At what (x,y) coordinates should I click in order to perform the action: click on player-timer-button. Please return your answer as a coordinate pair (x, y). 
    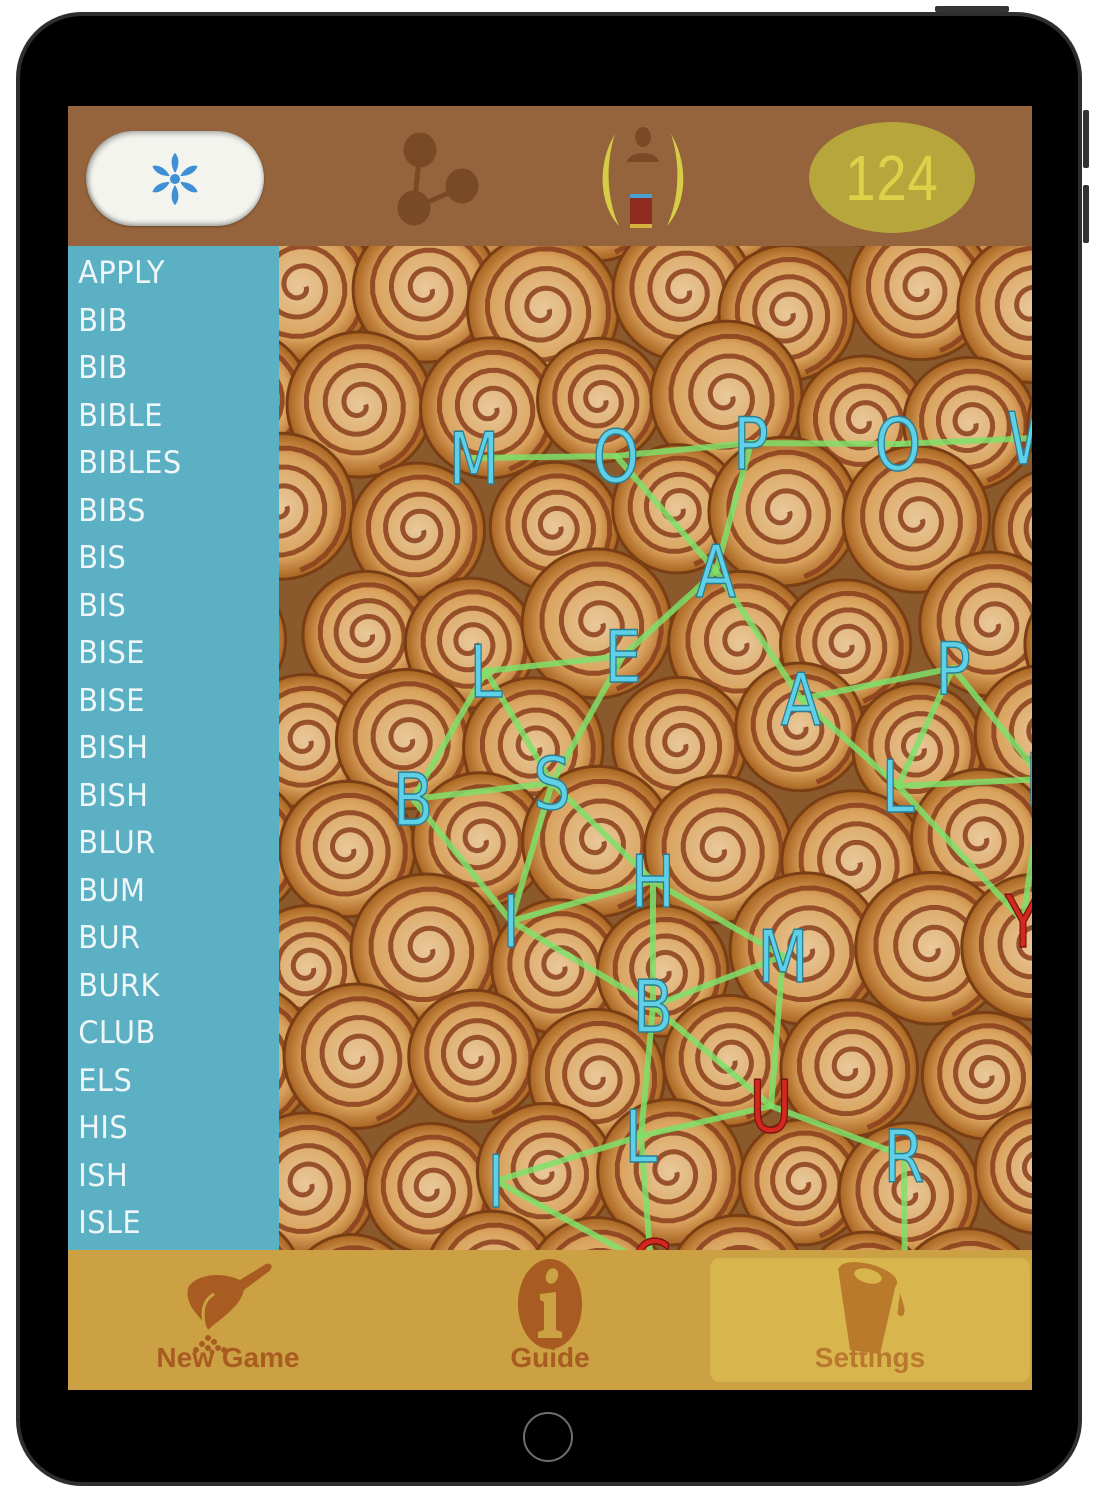
    Looking at the image, I should click on (643, 178).